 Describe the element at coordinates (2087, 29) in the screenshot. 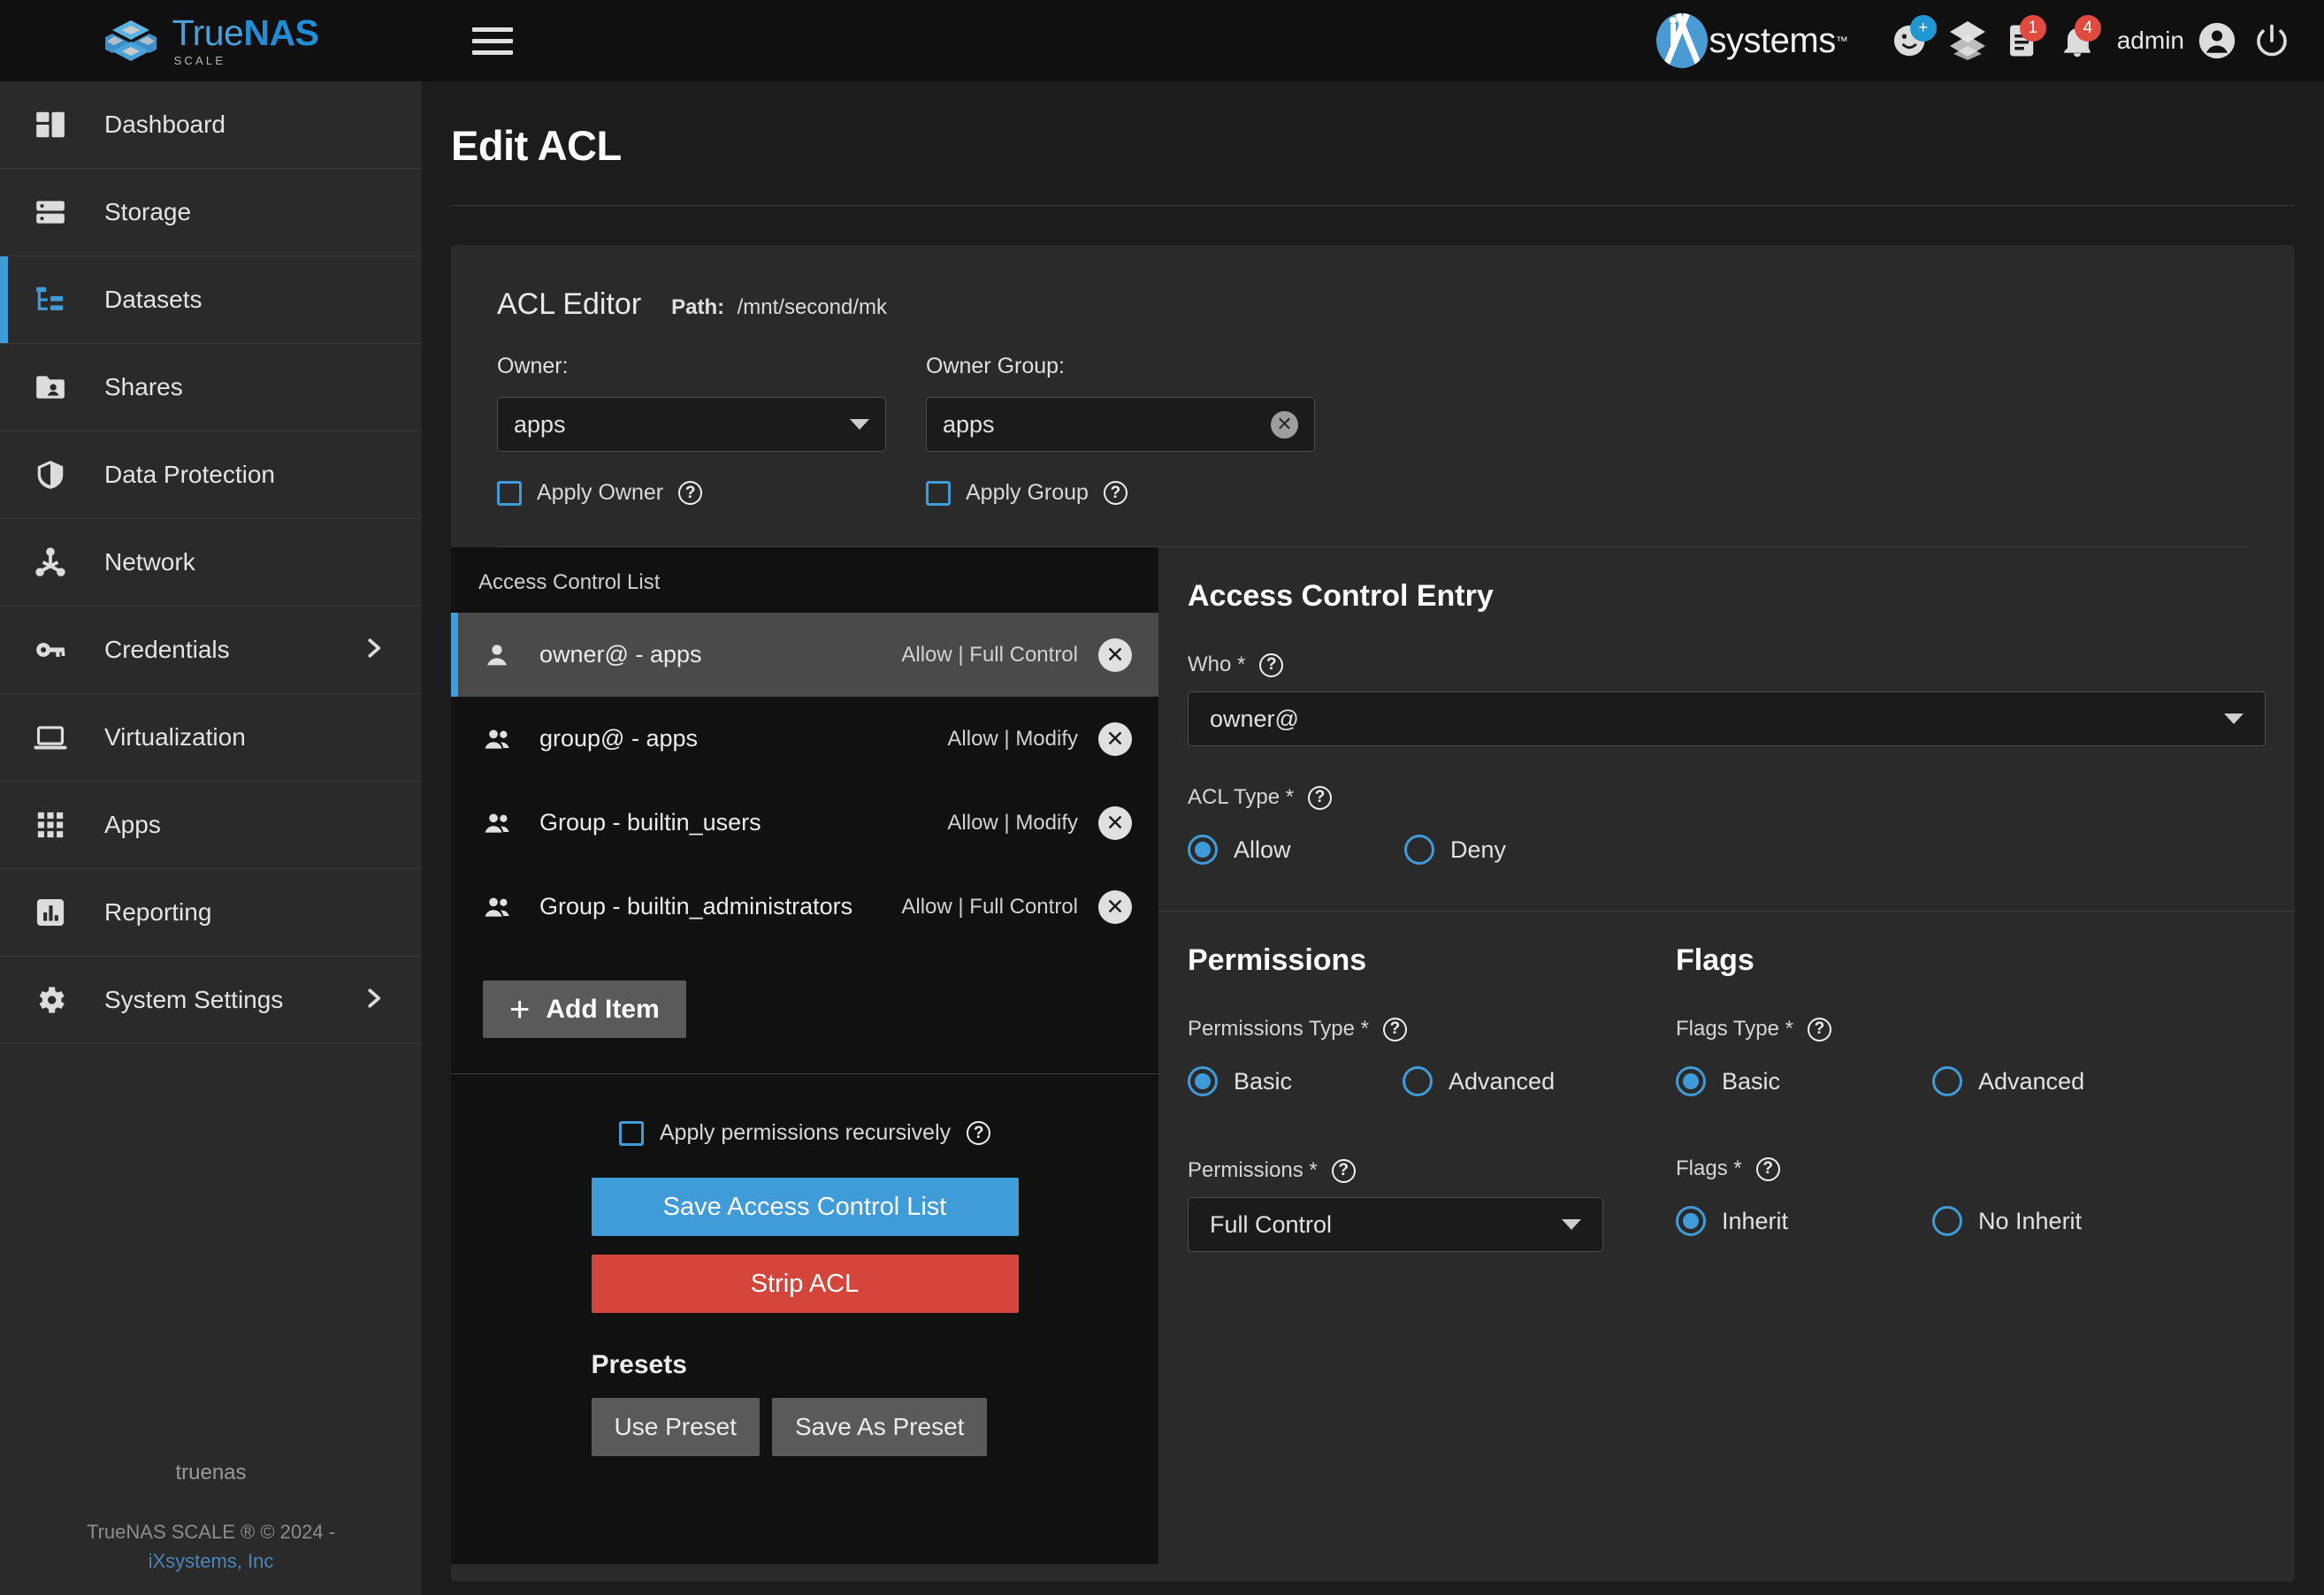

I see `notifications-badge: 4` at that location.